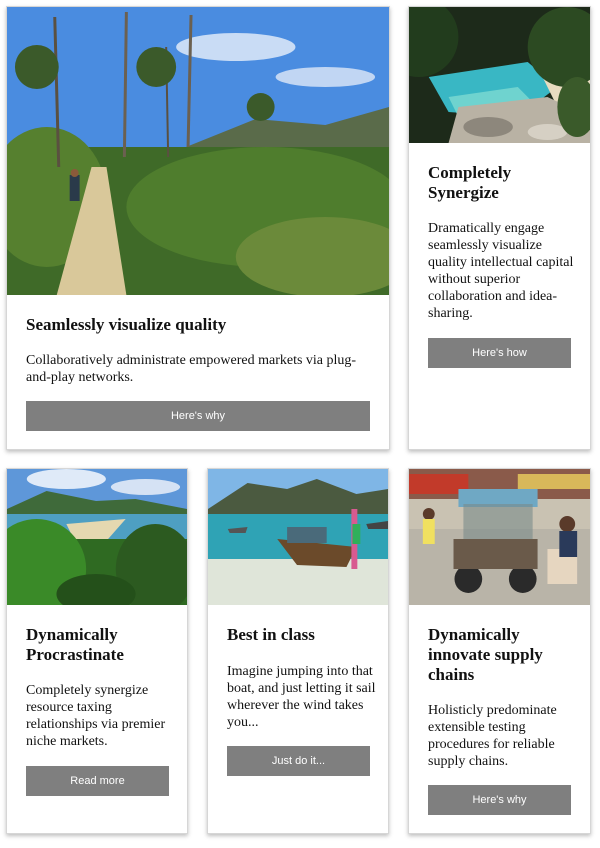 The image size is (600, 848). What do you see at coordinates (499, 537) in the screenshot?
I see `street-vendor-photo` at bounding box center [499, 537].